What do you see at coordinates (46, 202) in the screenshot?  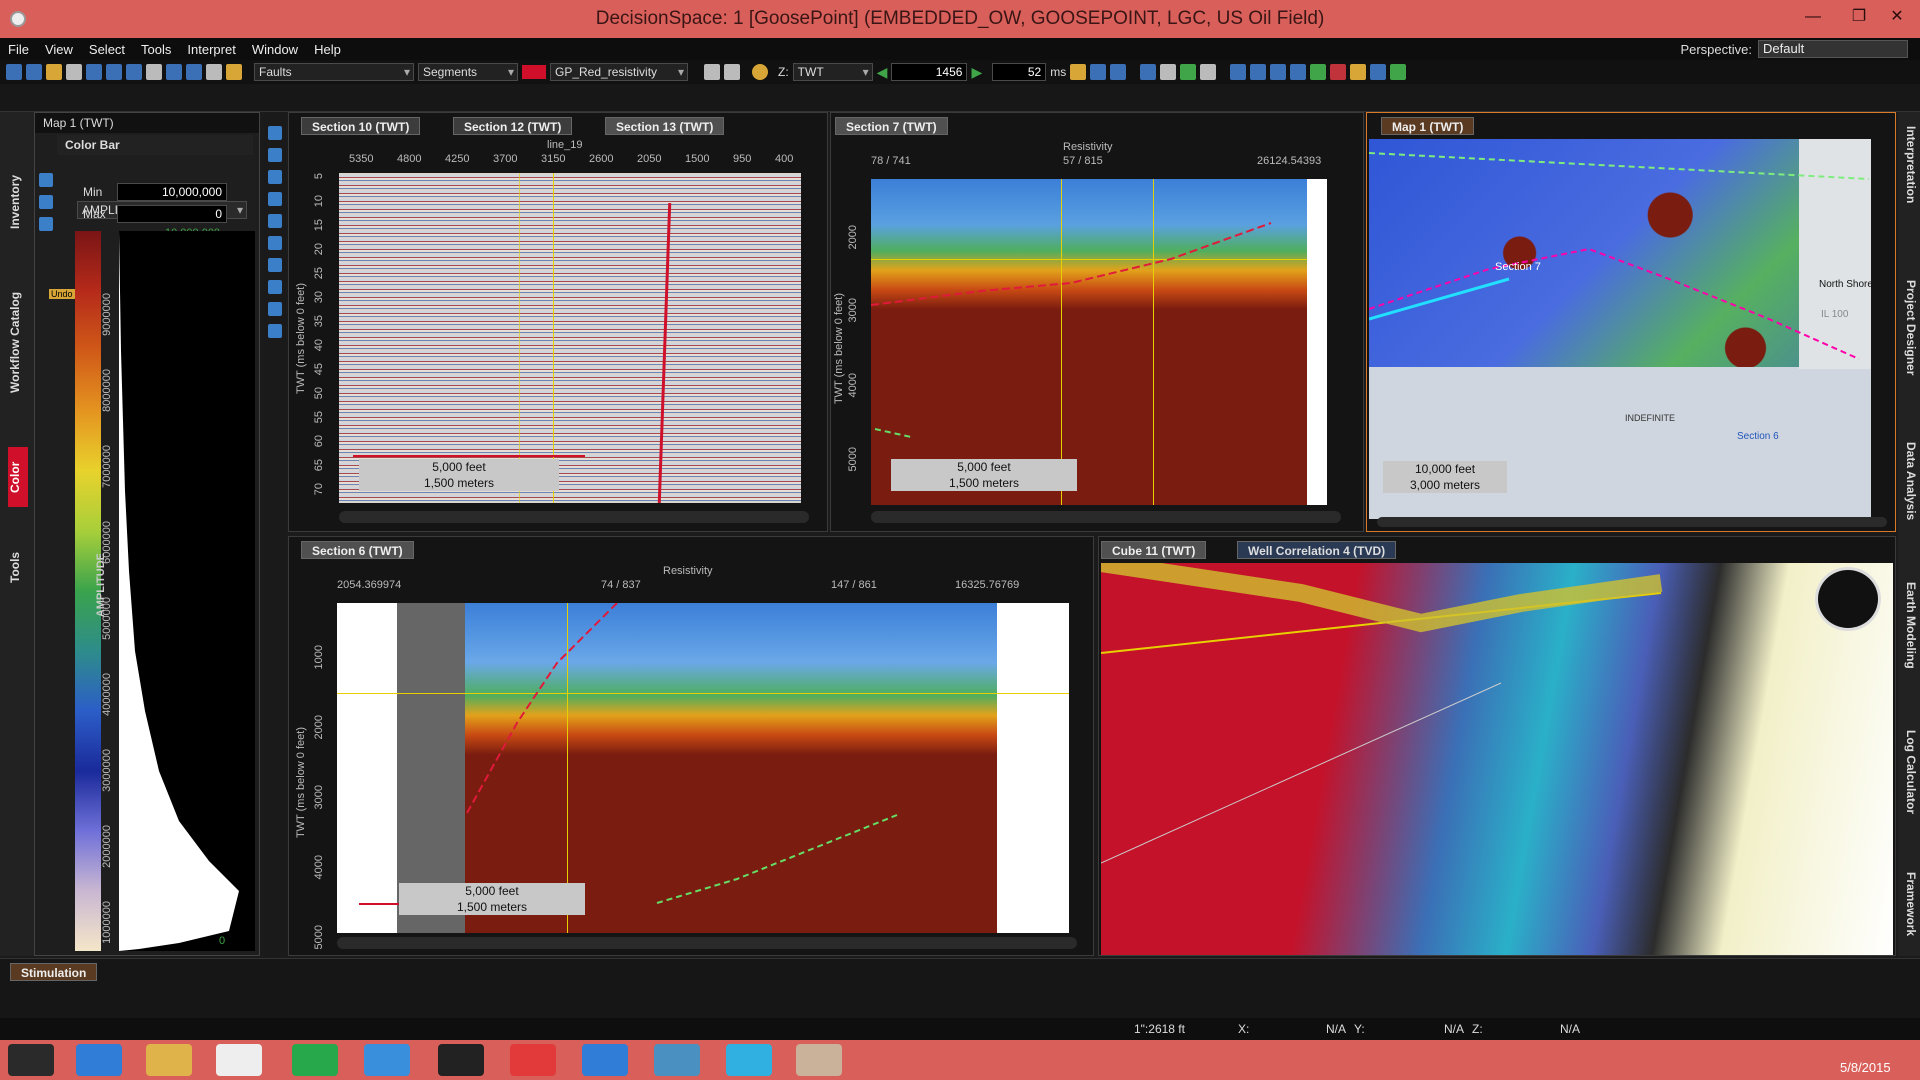 I see `palette-icon` at bounding box center [46, 202].